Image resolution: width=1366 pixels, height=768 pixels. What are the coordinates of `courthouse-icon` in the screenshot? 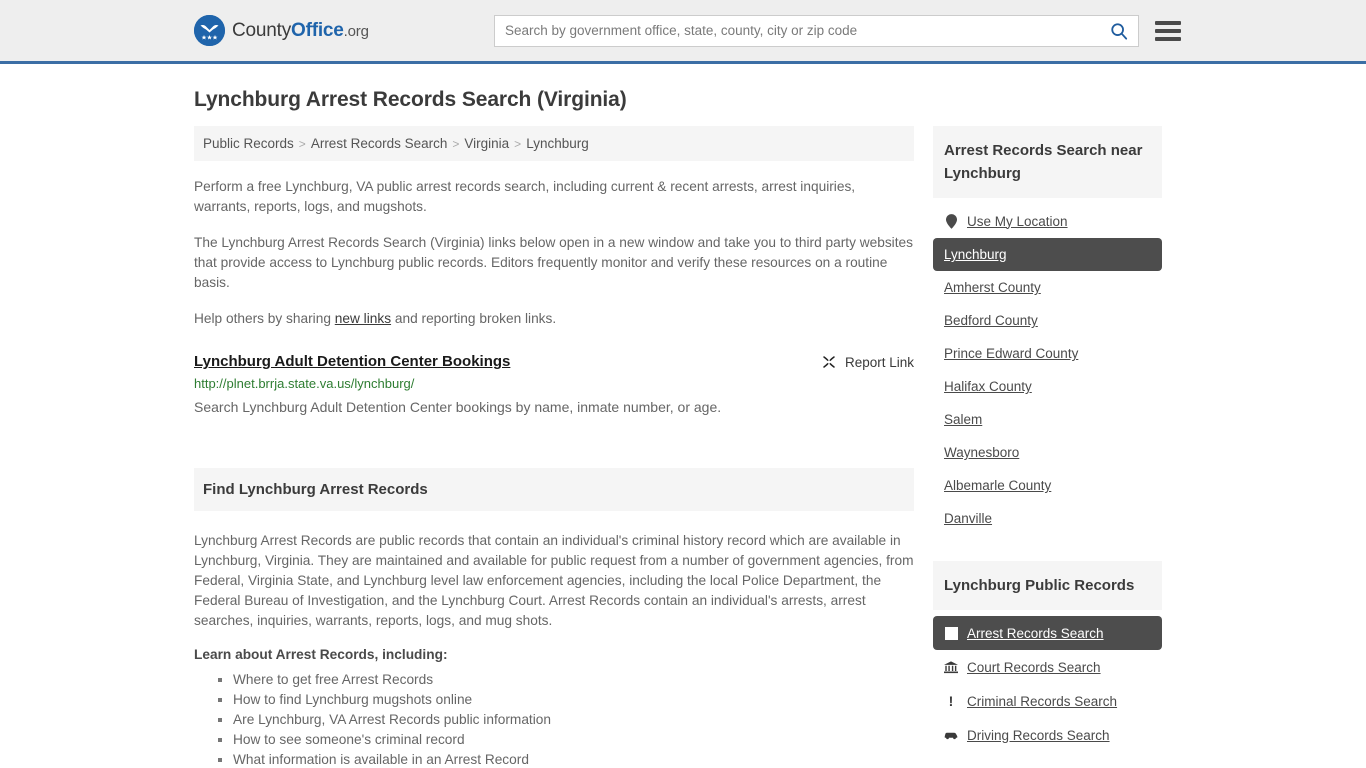 It's located at (951, 667).